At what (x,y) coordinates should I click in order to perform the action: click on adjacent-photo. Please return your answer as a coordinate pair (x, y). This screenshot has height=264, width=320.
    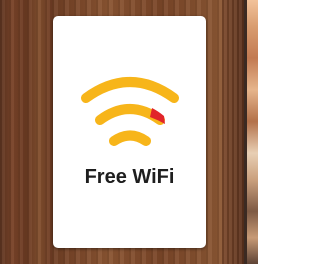
    Looking at the image, I should click on (252, 132).